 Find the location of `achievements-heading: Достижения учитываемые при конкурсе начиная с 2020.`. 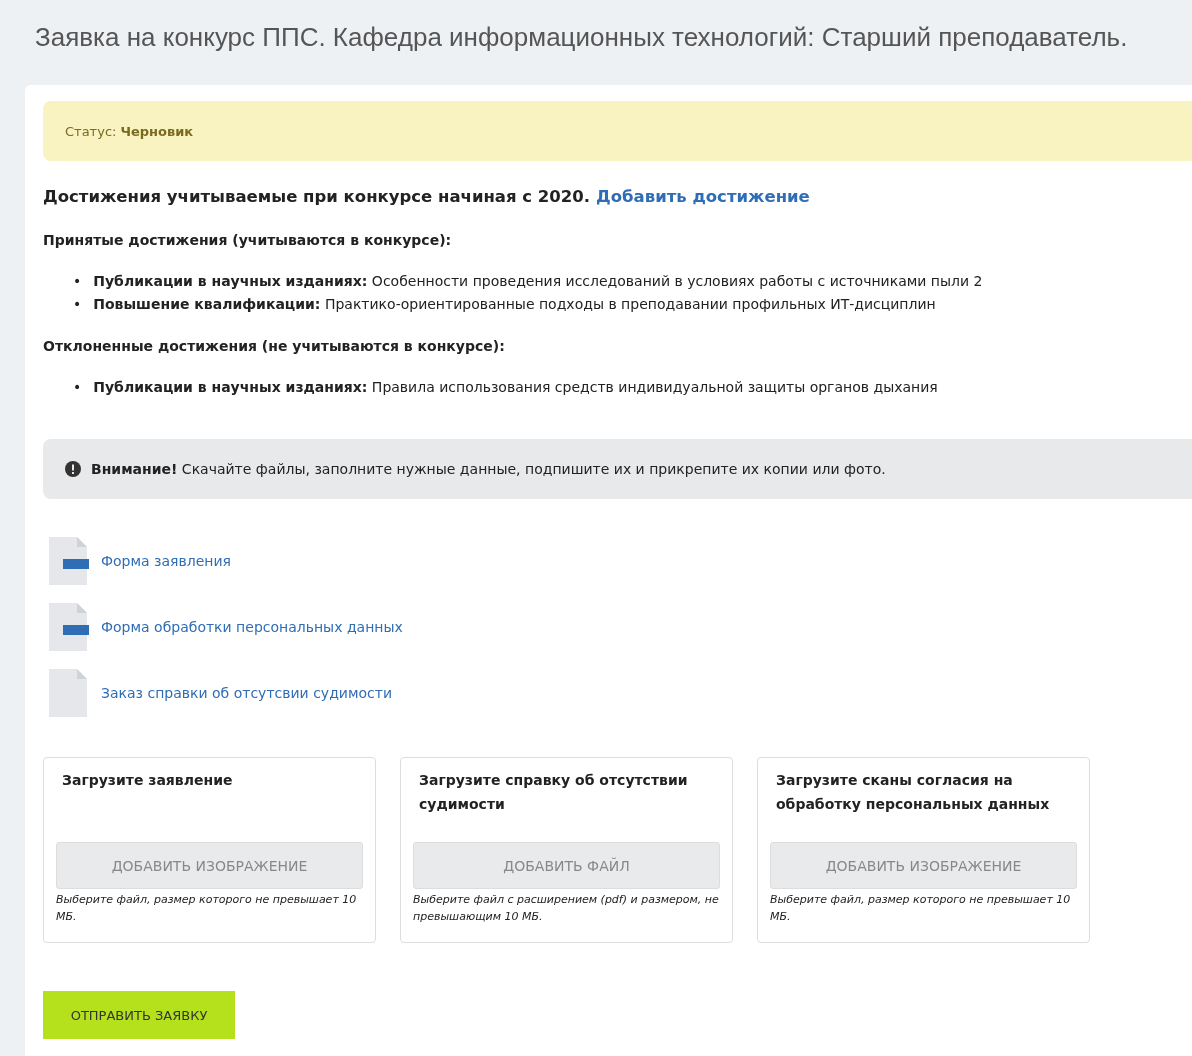

achievements-heading: Достижения учитываемые при конкурсе начиная с 2020. is located at coordinates (317, 196).